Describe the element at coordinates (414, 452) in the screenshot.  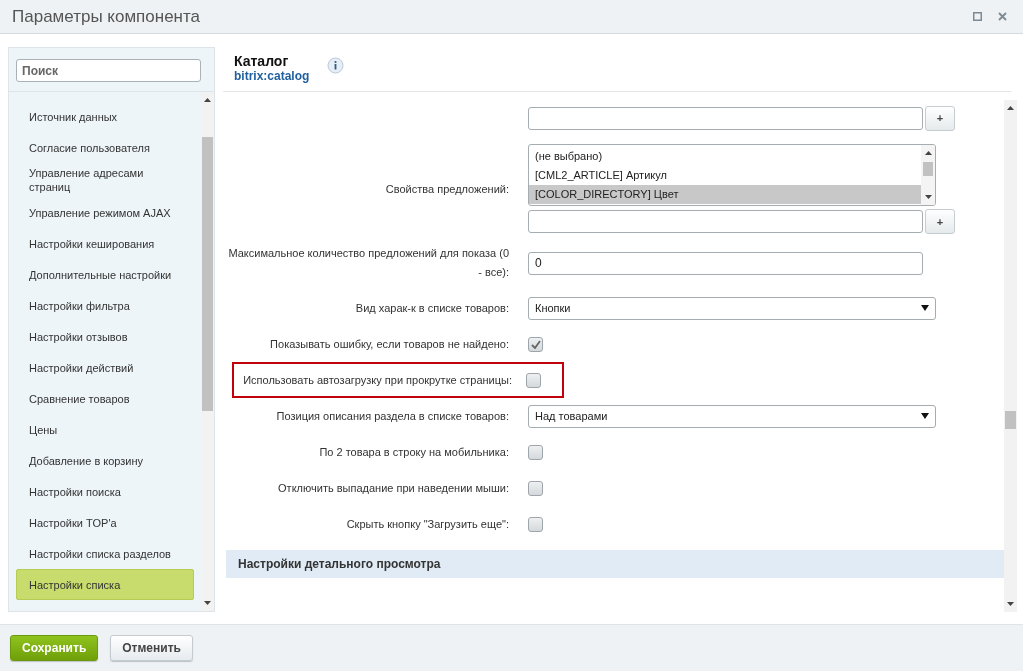
I see `field-label: По 2 товара в строку на мобильника:` at that location.